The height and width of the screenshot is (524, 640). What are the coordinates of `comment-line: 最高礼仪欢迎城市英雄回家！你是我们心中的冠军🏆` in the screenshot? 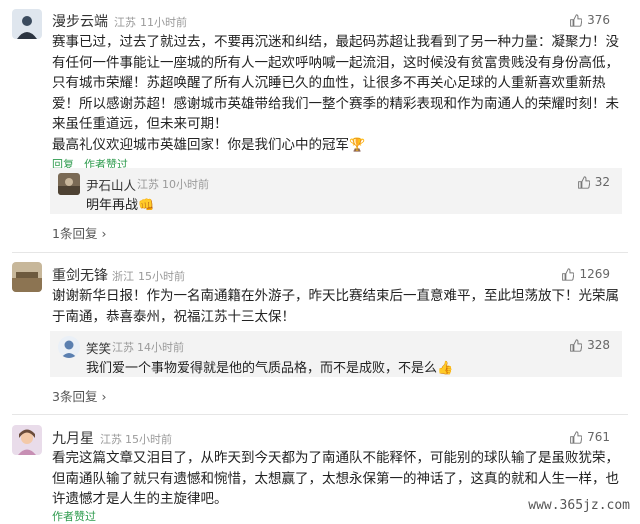 It's located at (209, 144).